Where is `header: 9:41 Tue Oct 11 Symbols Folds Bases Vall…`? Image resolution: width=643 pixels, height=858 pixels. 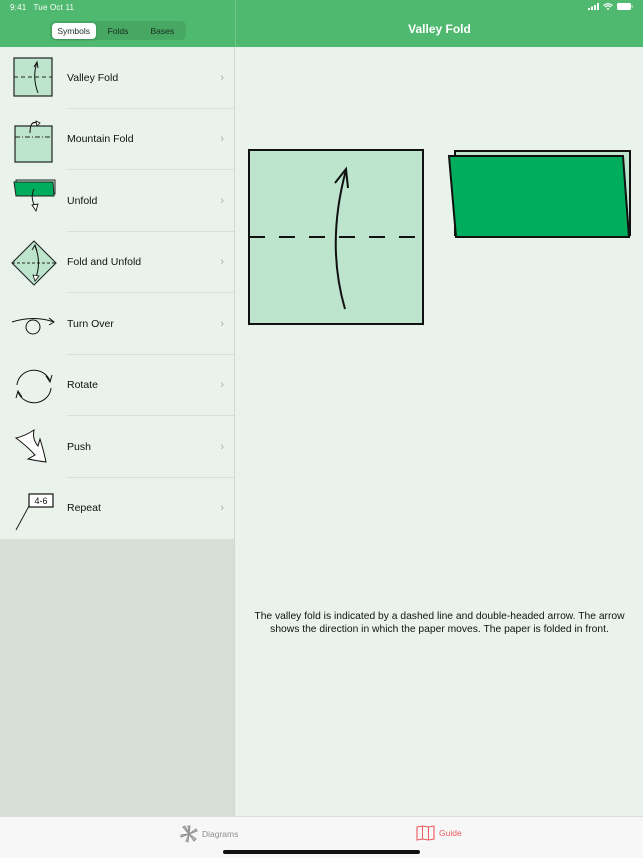
header: 9:41 Tue Oct 11 Symbols Folds Bases Vall… is located at coordinates (321, 23).